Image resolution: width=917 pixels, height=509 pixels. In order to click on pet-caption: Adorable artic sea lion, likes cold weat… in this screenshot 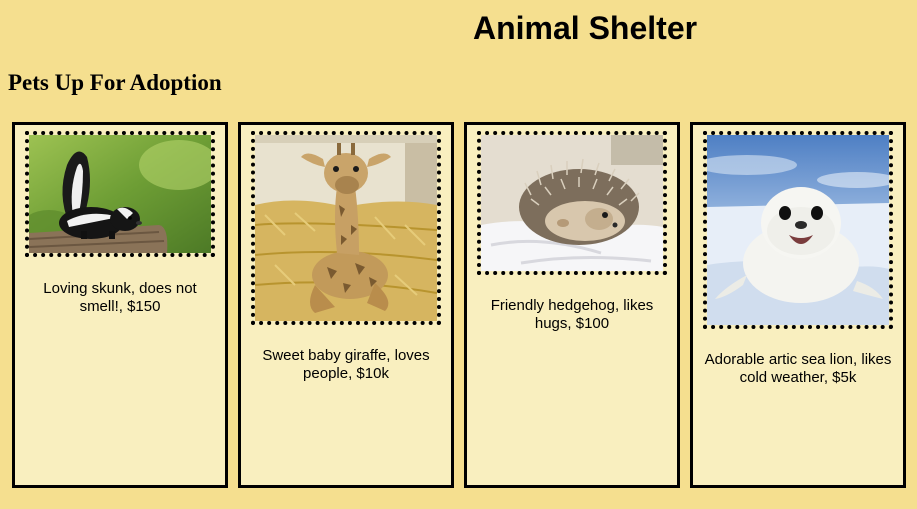, I will do `click(798, 368)`.